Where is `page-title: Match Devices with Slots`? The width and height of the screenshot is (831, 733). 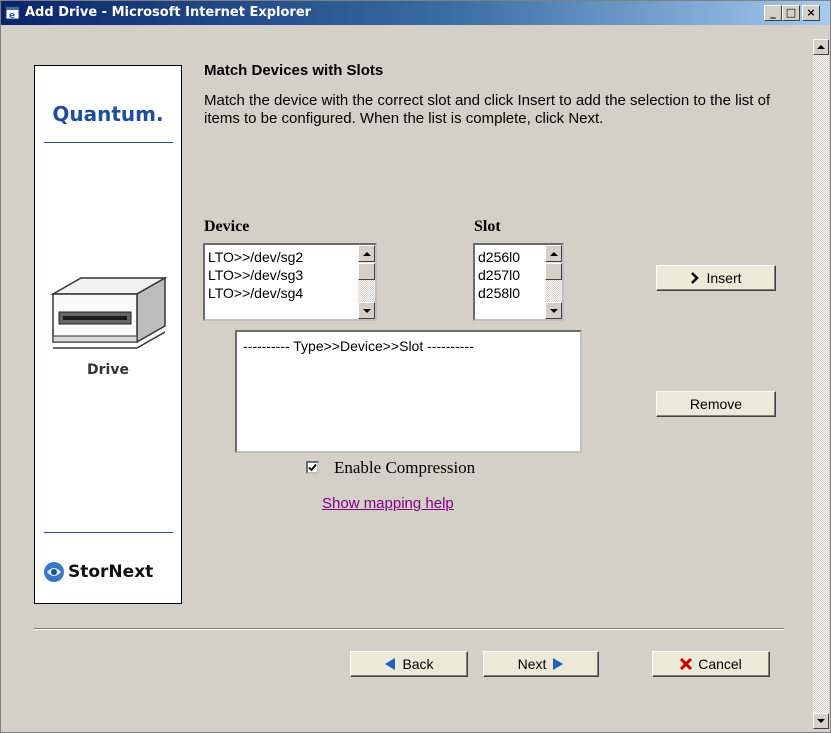 page-title: Match Devices with Slots is located at coordinates (294, 70).